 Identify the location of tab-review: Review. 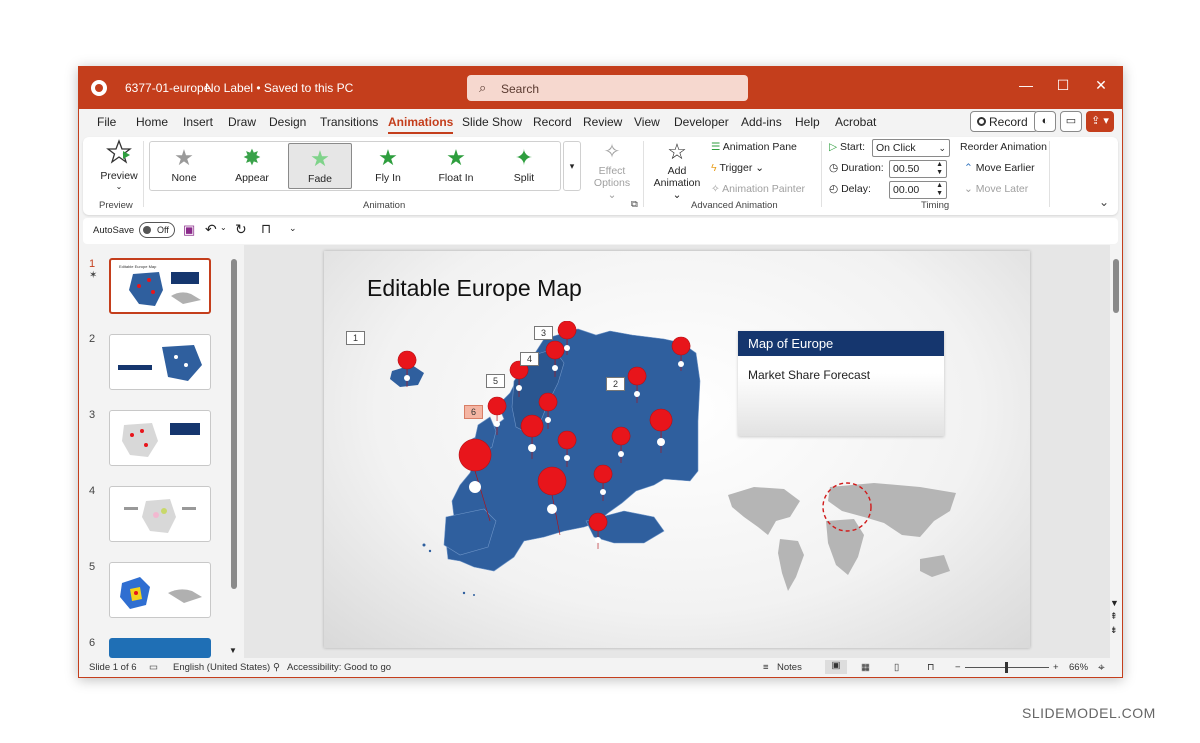
(602, 122).